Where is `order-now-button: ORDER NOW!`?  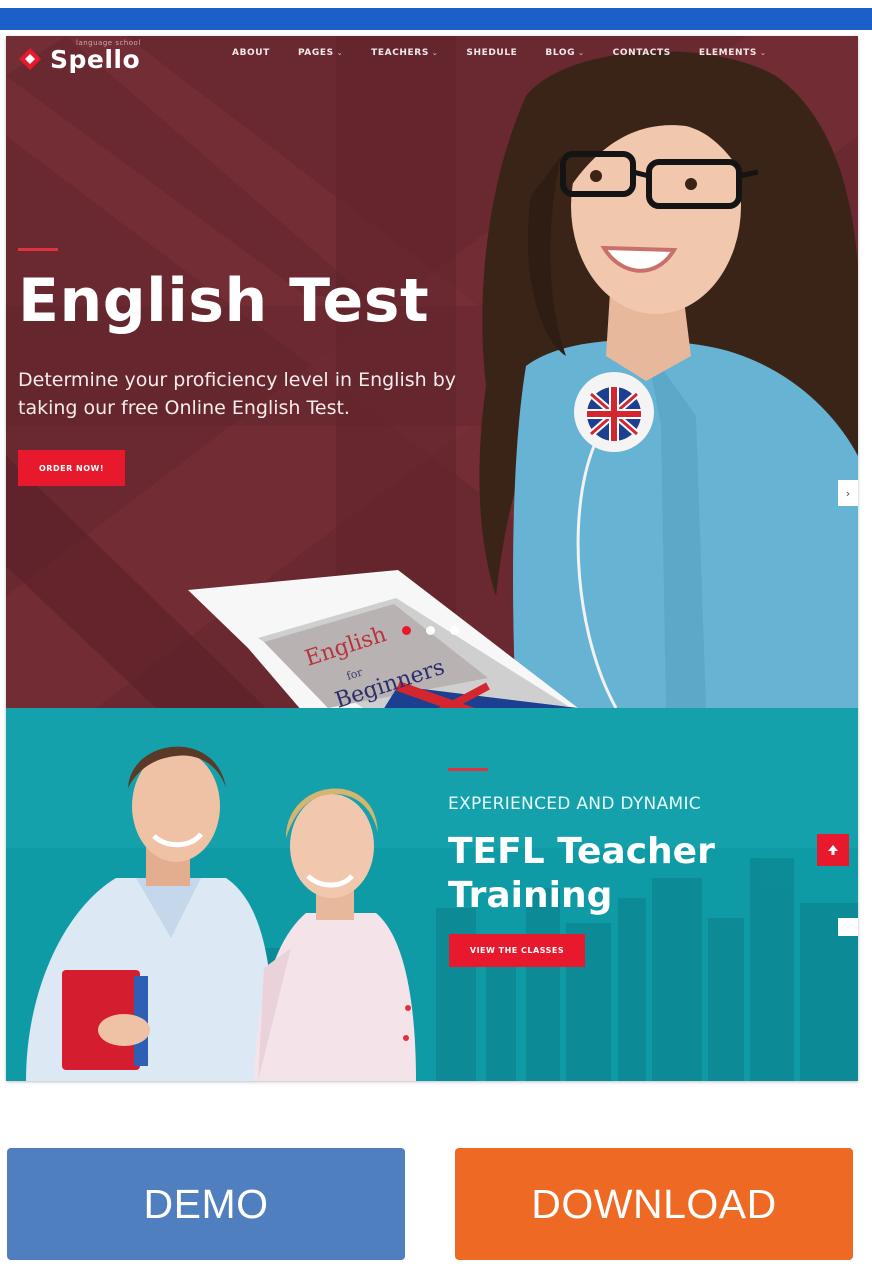
order-now-button: ORDER NOW! is located at coordinates (71, 468).